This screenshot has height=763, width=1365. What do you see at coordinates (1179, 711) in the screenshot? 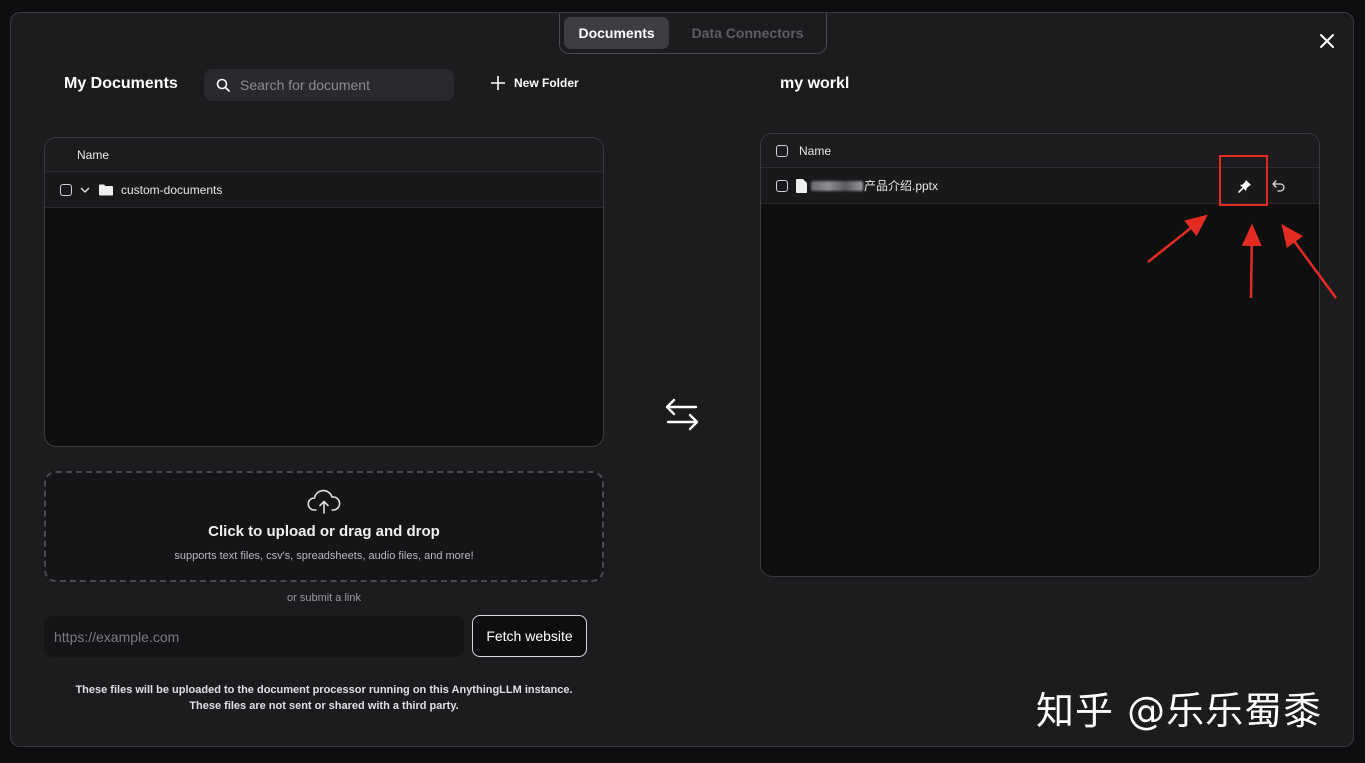
I see `watermark: 知乎 @乐乐蜀黍` at bounding box center [1179, 711].